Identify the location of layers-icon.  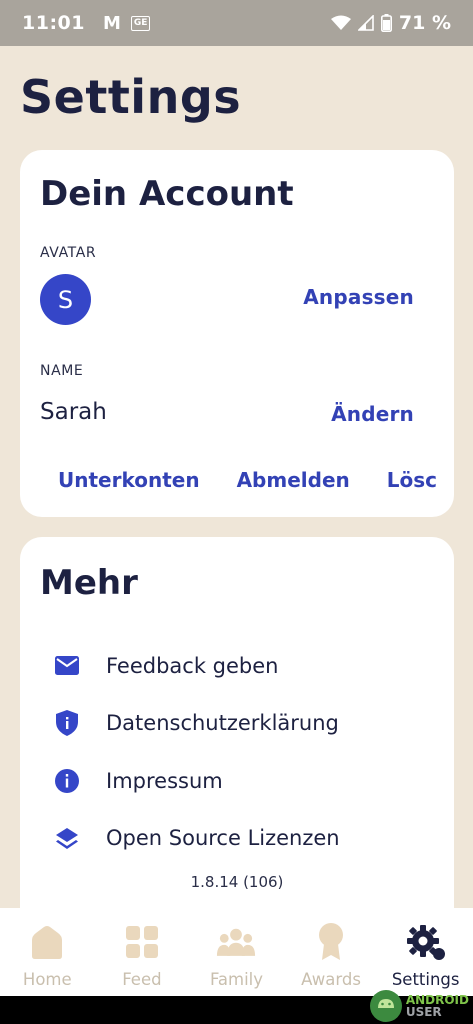
(67, 838).